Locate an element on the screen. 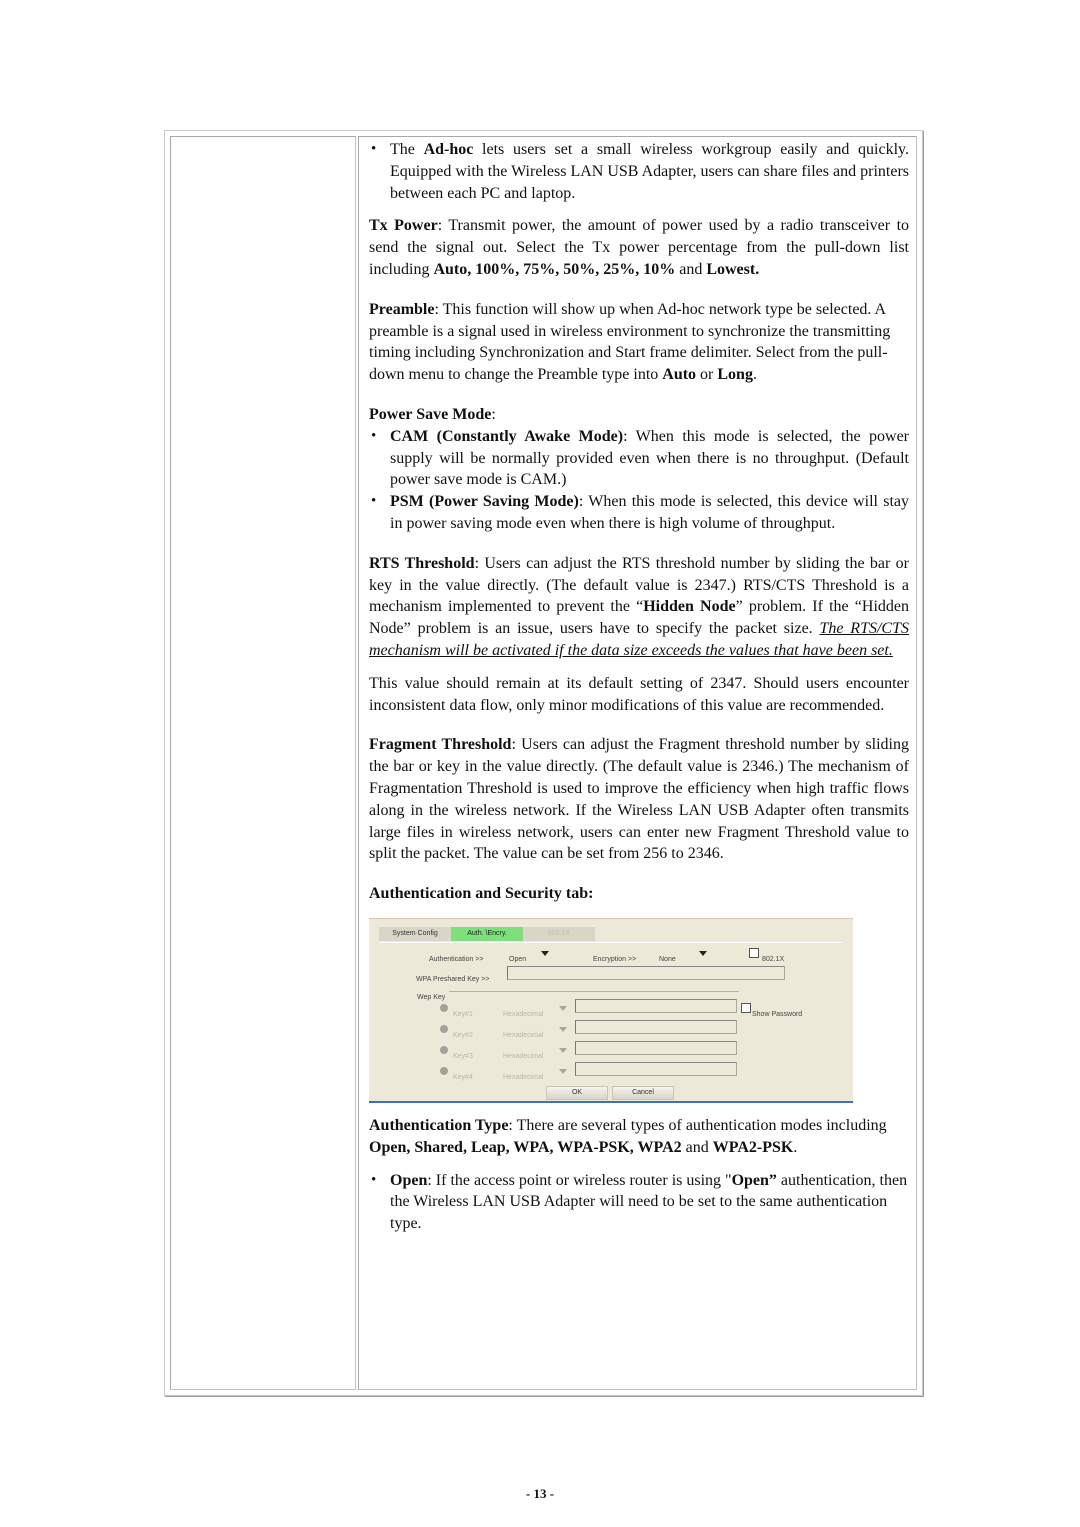  auth-type-label: Authentication Type is located at coordinates (439, 1125).